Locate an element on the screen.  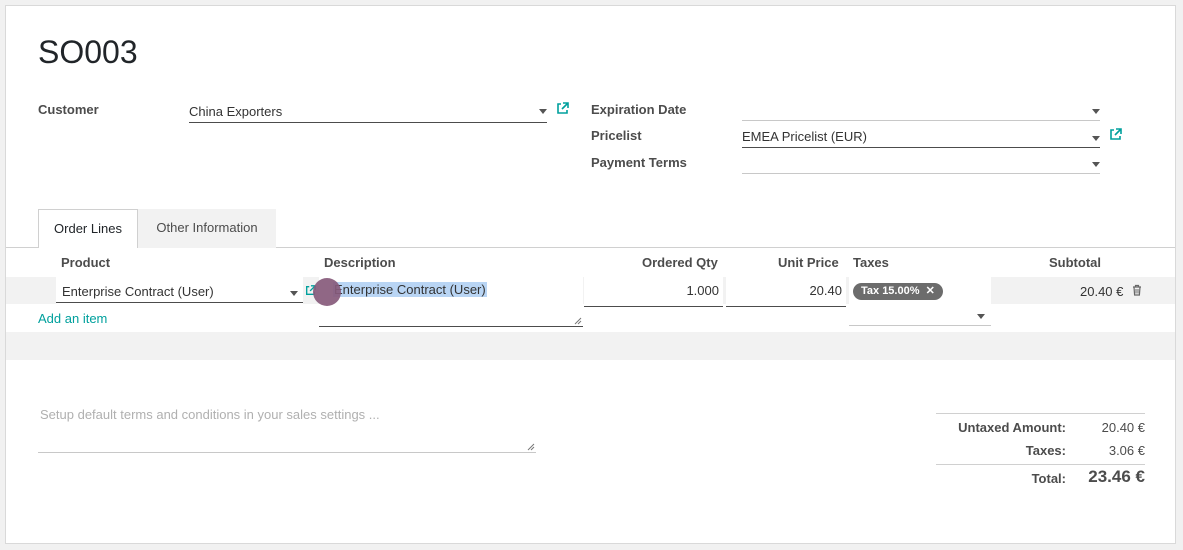
column-header-taxes: Taxes is located at coordinates (871, 262).